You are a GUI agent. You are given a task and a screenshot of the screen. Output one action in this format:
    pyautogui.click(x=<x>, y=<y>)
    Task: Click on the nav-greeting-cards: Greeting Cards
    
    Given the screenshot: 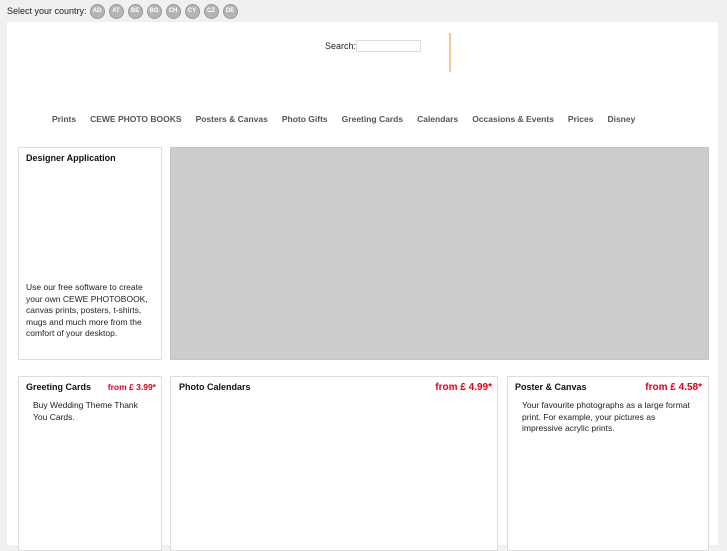 What is the action you would take?
    pyautogui.click(x=372, y=119)
    